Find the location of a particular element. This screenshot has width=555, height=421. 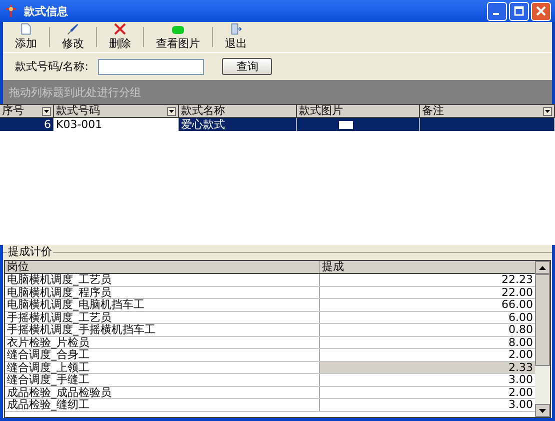

column-header: 岗位 is located at coordinates (162, 267).